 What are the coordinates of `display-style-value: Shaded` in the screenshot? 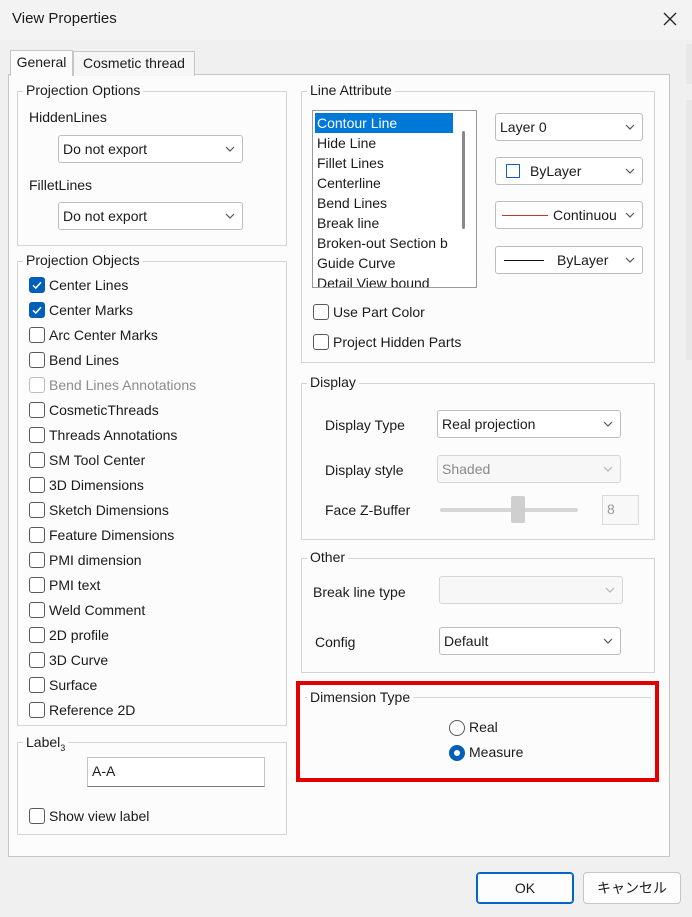 It's located at (466, 469).